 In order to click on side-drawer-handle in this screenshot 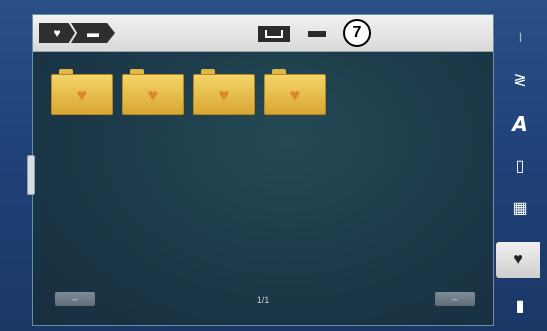, I will do `click(31, 175)`.